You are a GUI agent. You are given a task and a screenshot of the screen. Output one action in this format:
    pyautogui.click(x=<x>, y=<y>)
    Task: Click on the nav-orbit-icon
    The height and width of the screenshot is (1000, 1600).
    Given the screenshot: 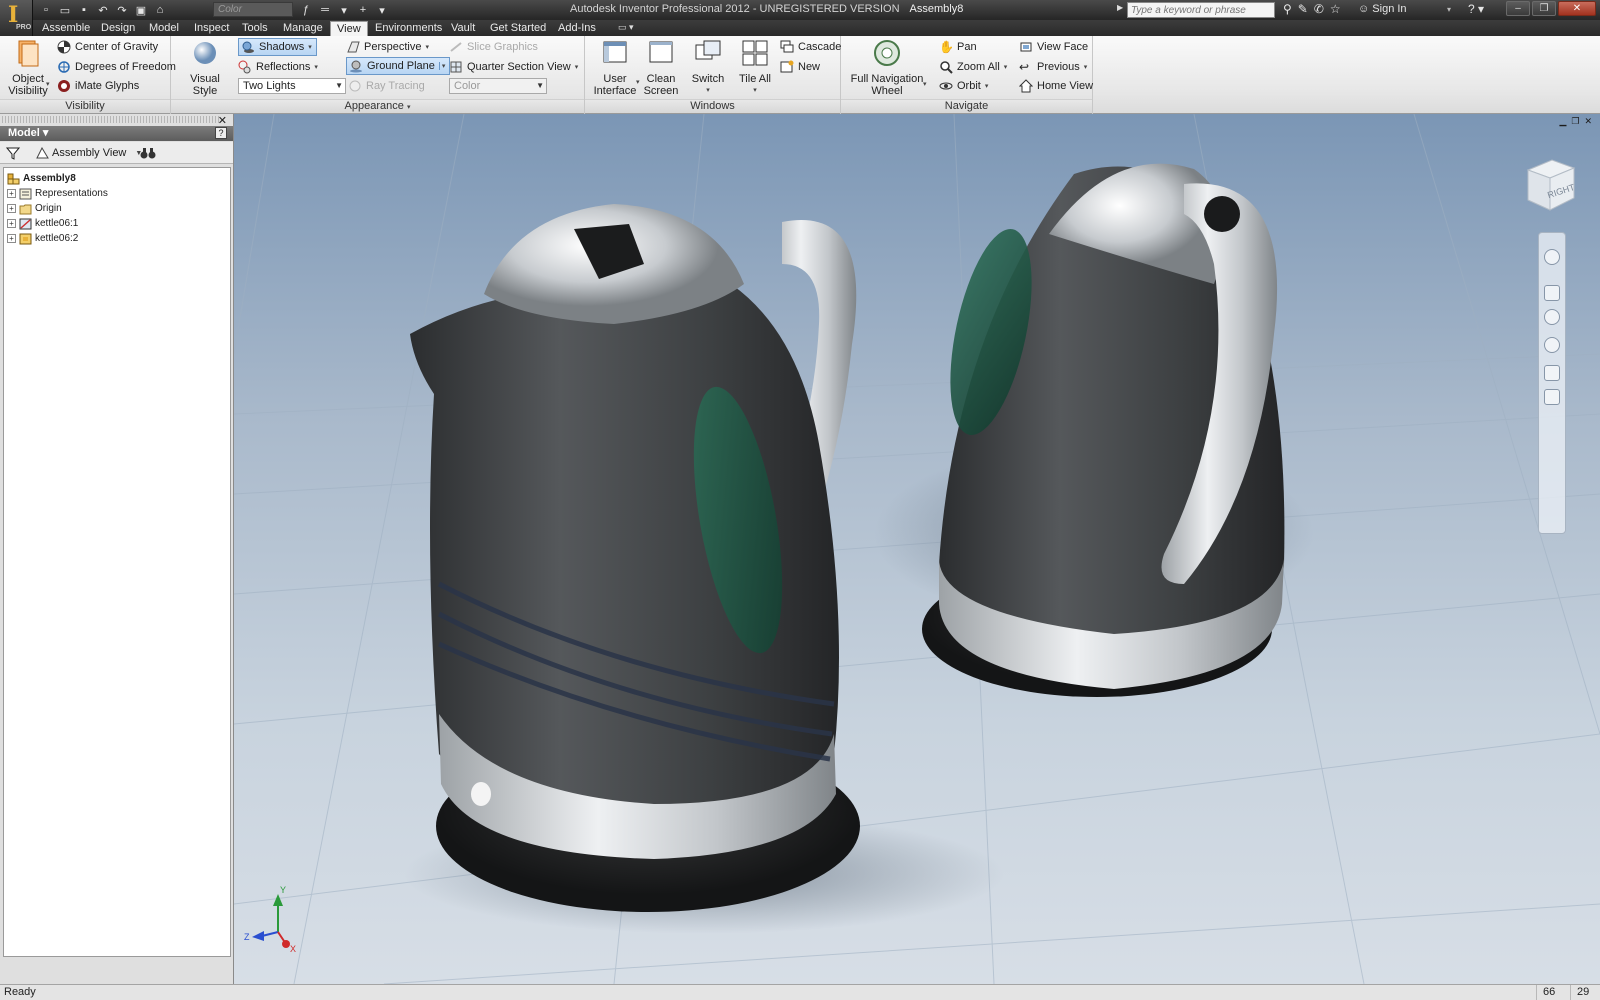 What is the action you would take?
    pyautogui.click(x=1552, y=345)
    